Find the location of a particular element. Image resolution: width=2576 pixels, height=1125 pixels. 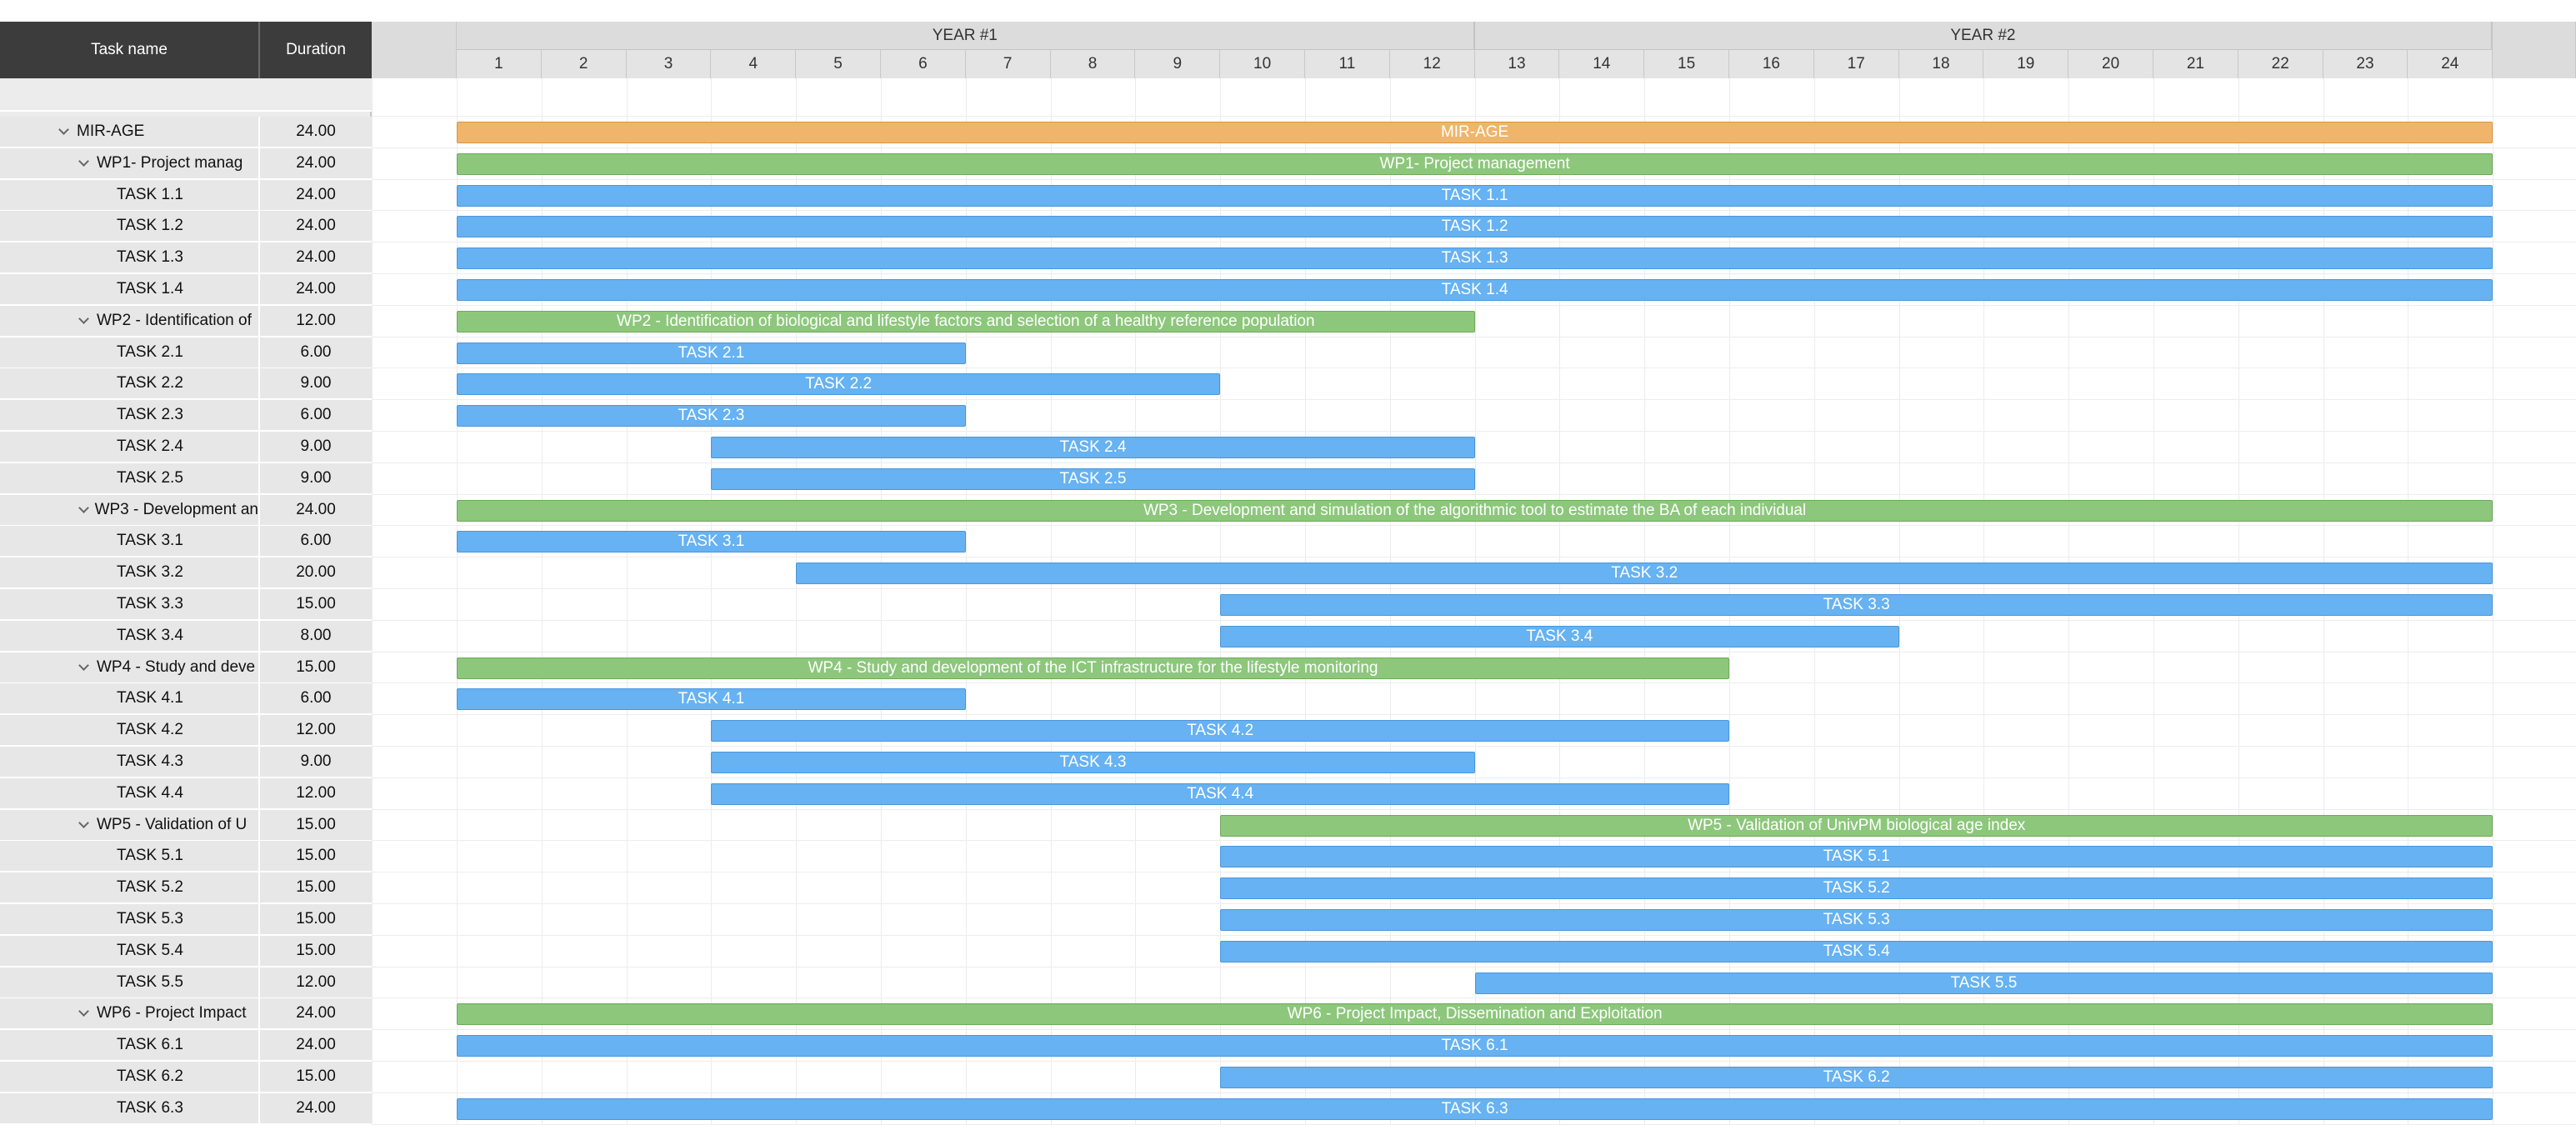

grid-row: TASK 6.2 15.00 is located at coordinates (186, 1077).